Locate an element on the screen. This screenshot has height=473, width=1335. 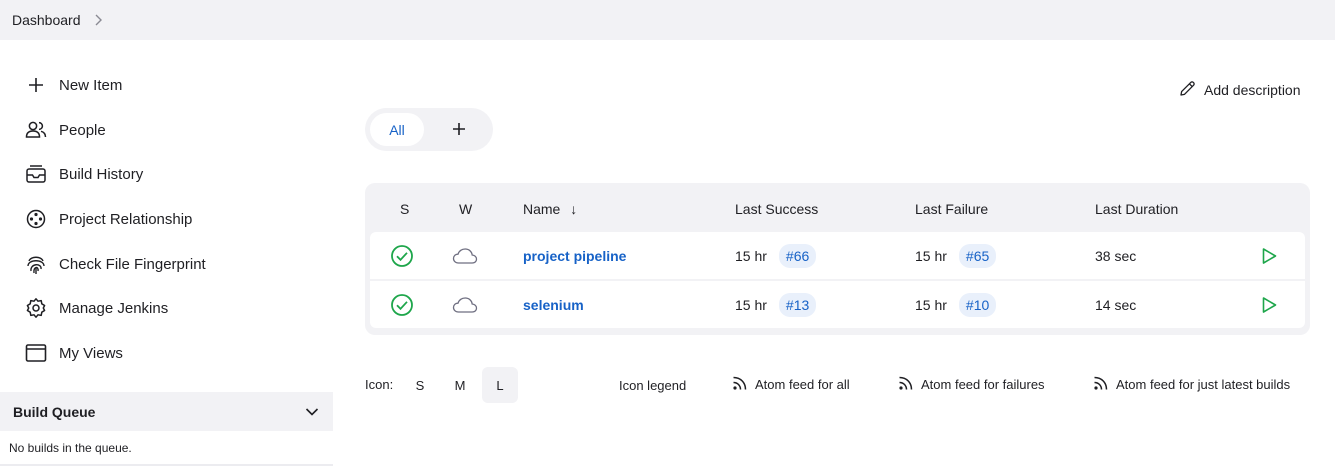
people-icon is located at coordinates (36, 130).